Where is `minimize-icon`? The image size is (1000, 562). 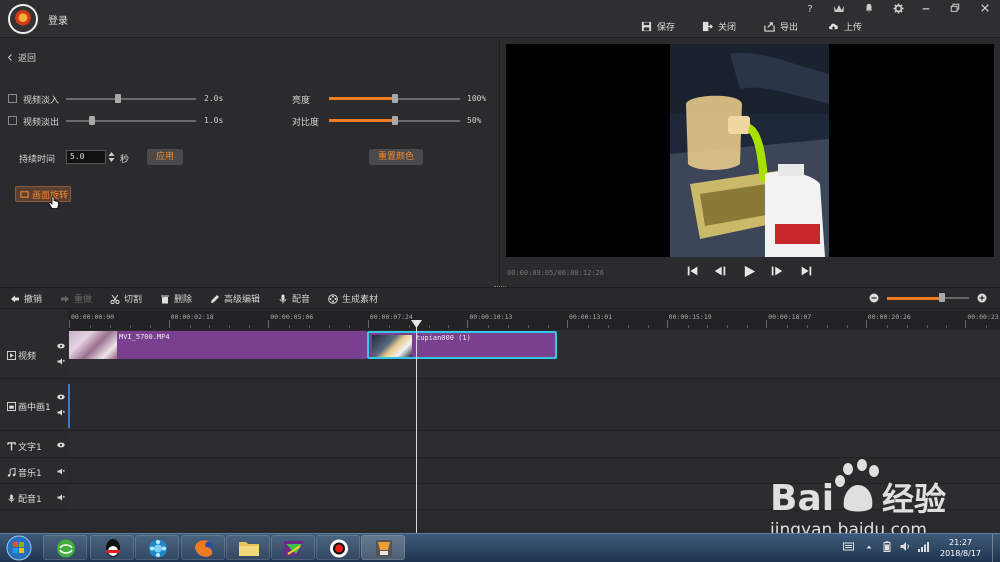 minimize-icon is located at coordinates (926, 10).